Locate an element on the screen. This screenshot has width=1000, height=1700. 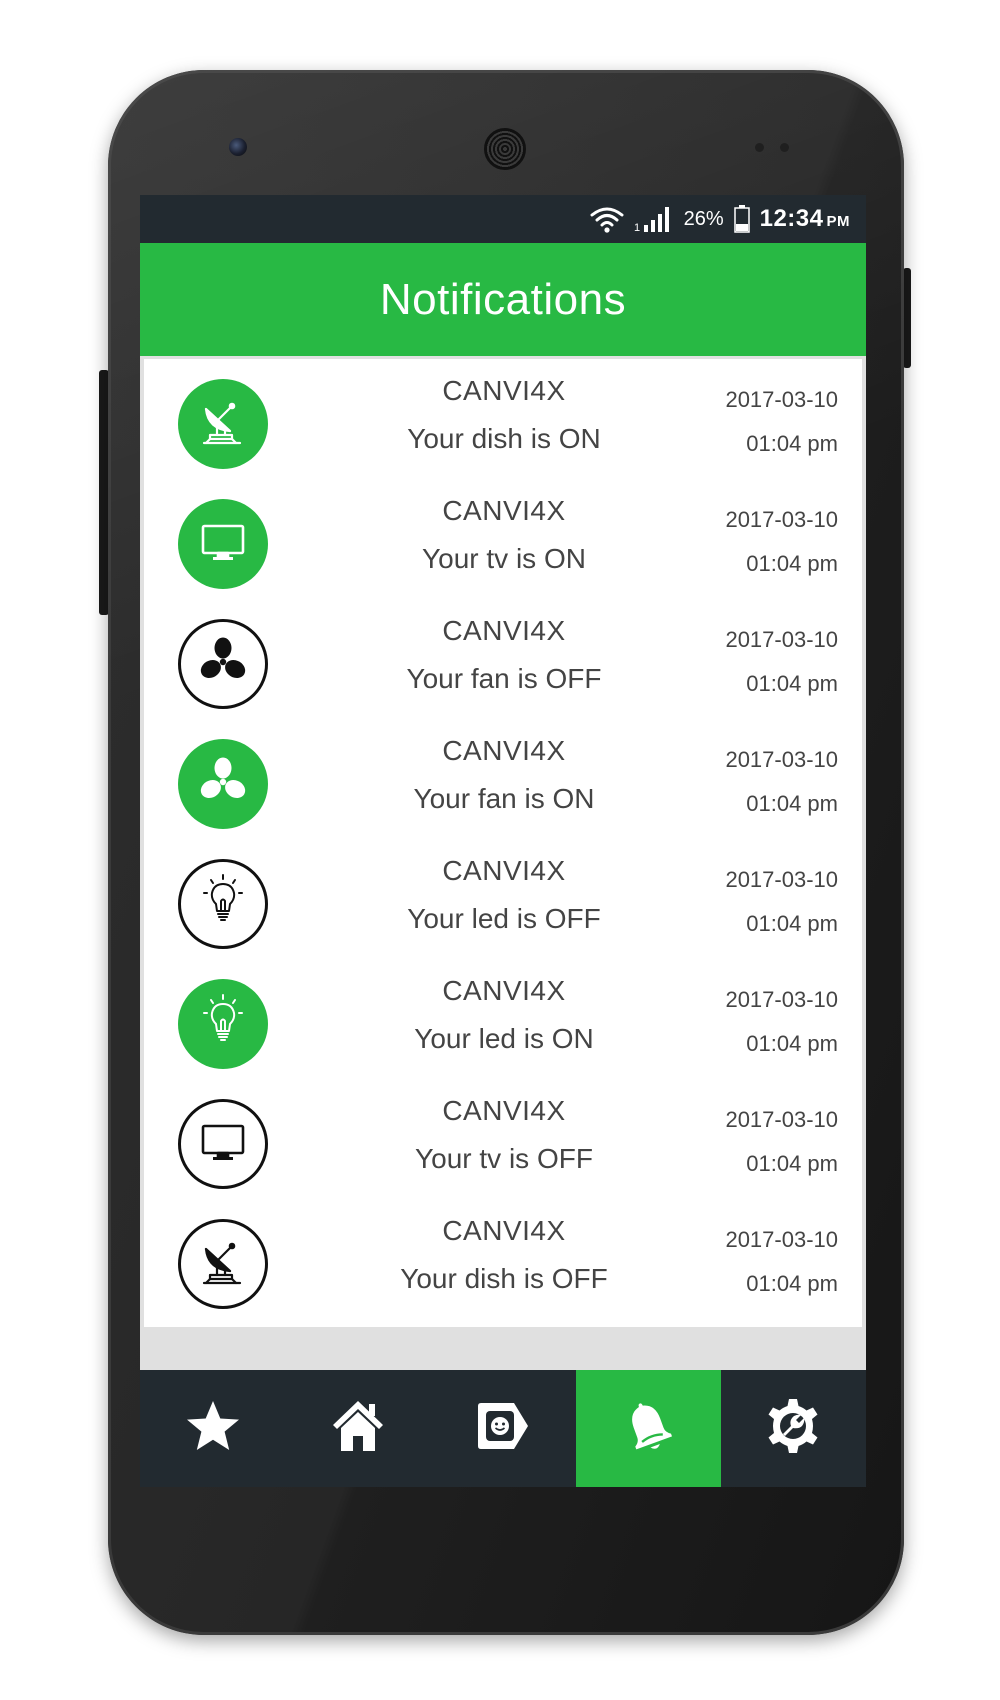
notification-message: Your led is ON is located at coordinates (504, 1038).